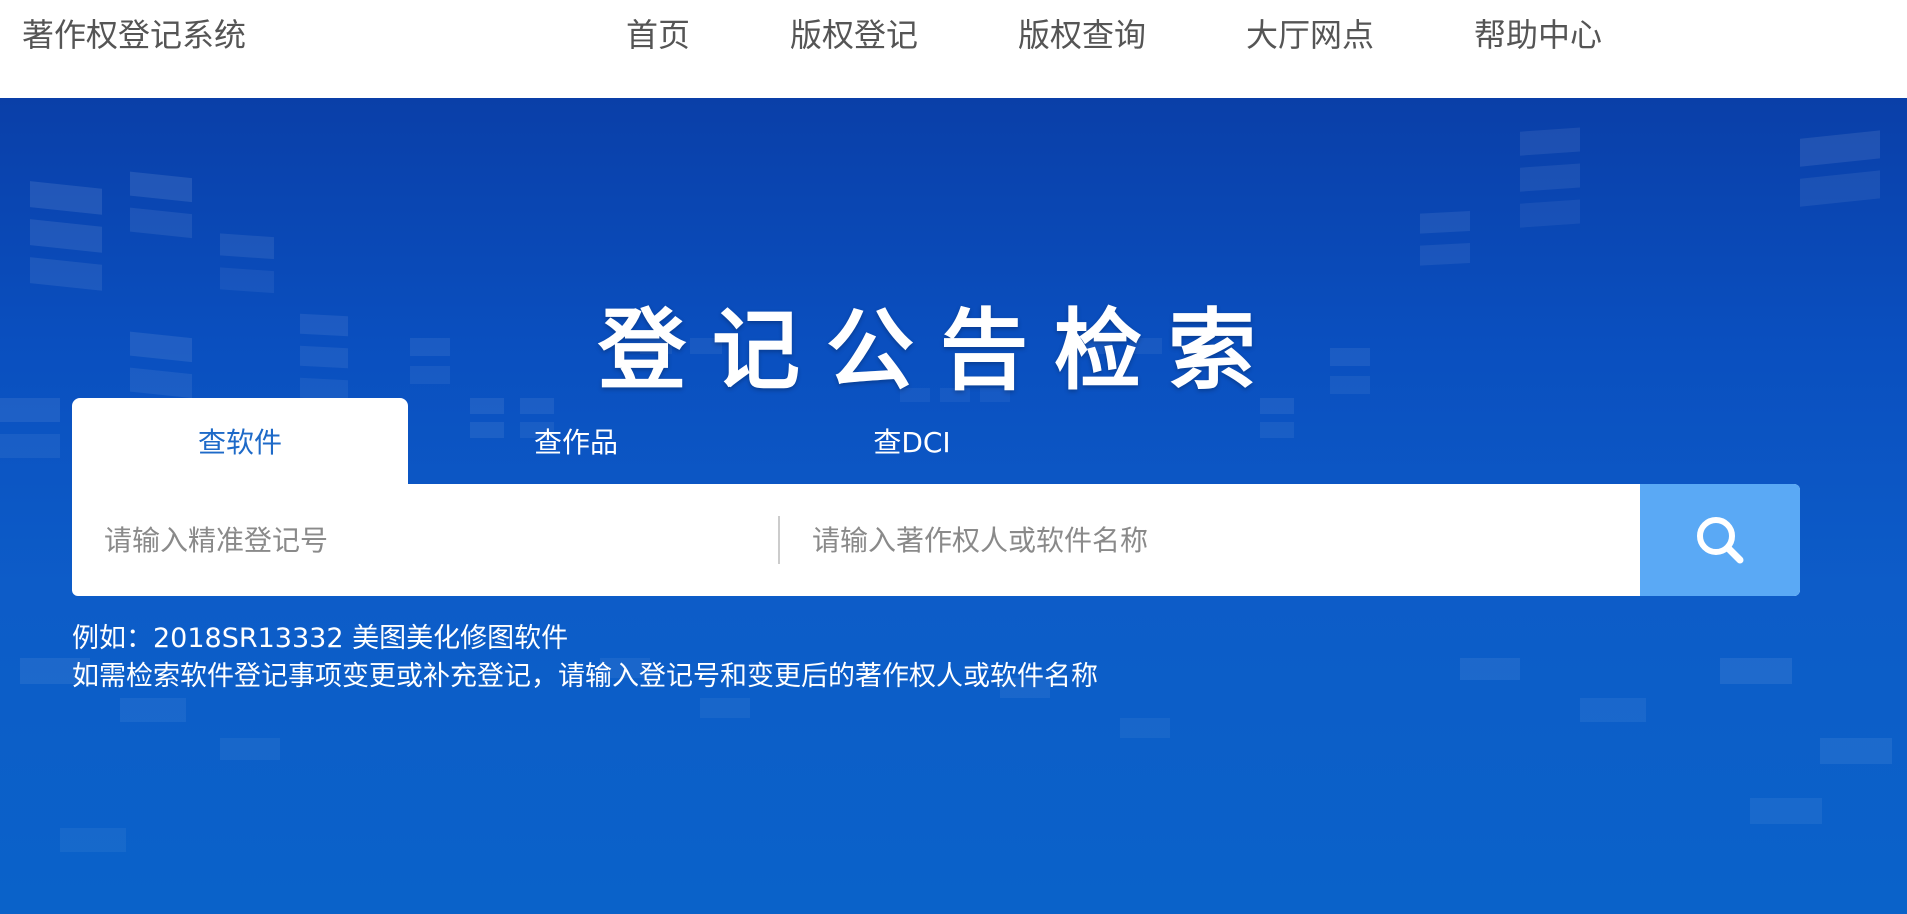 This screenshot has height=914, width=1907. I want to click on owner-or-software-name-input, so click(1210, 540).